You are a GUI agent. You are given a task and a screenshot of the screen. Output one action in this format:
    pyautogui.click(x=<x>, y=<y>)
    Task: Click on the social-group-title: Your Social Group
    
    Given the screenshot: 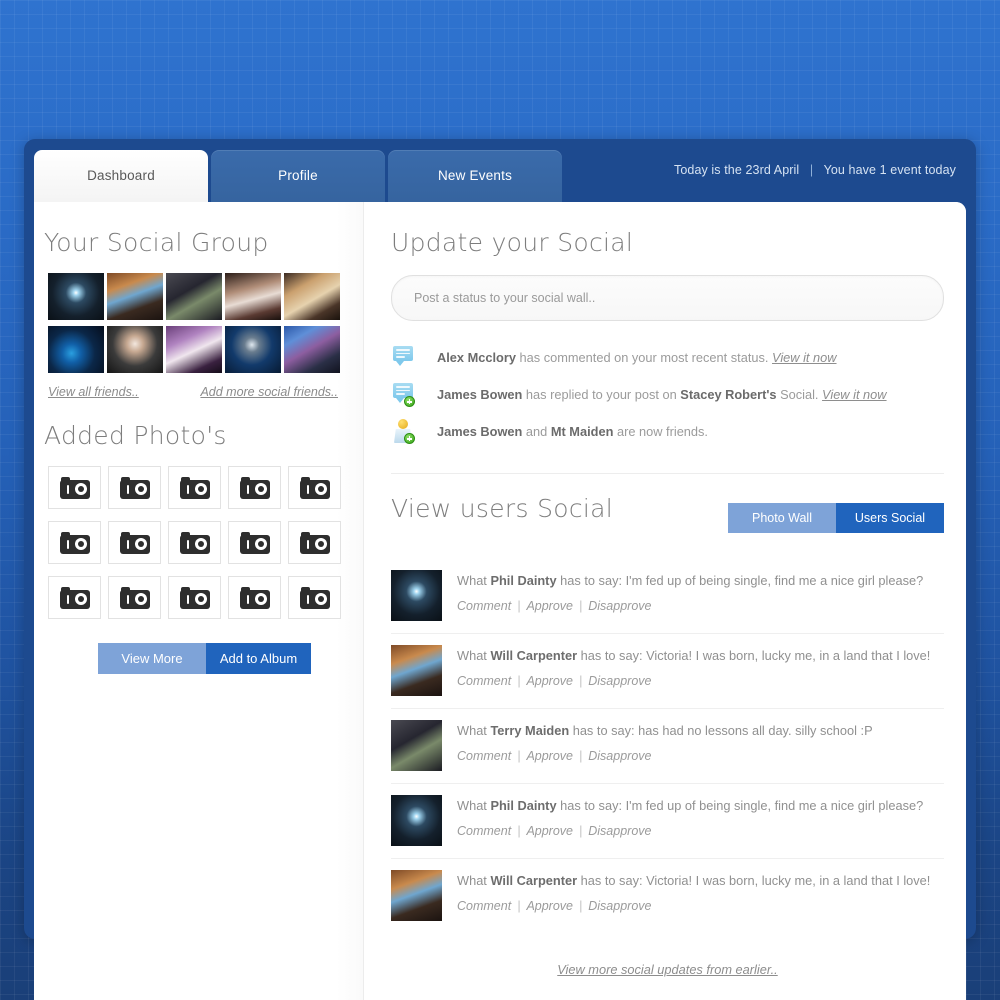 What is the action you would take?
    pyautogui.click(x=156, y=242)
    